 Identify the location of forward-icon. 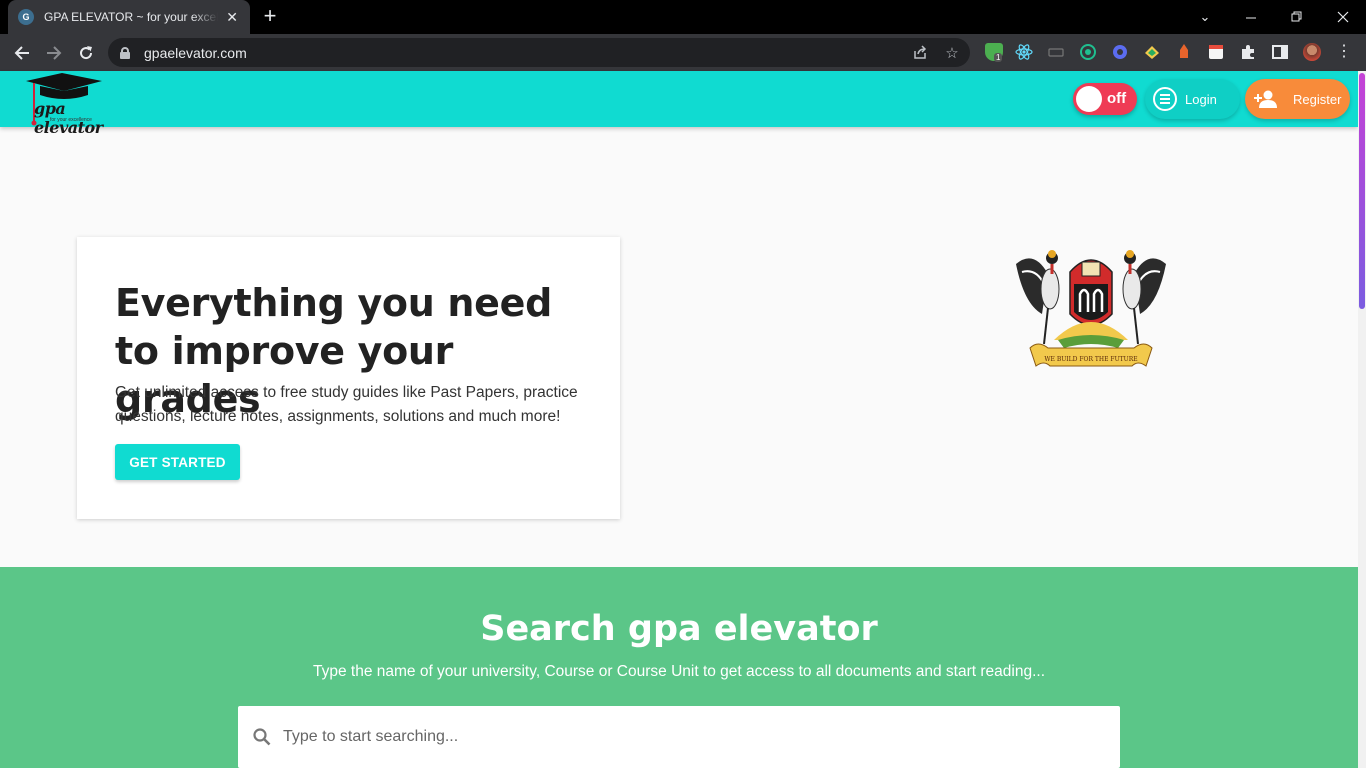
(54, 53).